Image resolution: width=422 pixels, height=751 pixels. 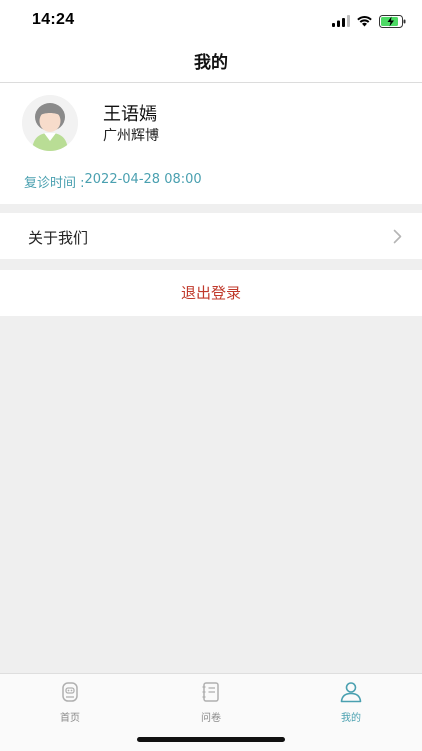 I want to click on about-us-label: 关于我们, so click(x=58, y=238).